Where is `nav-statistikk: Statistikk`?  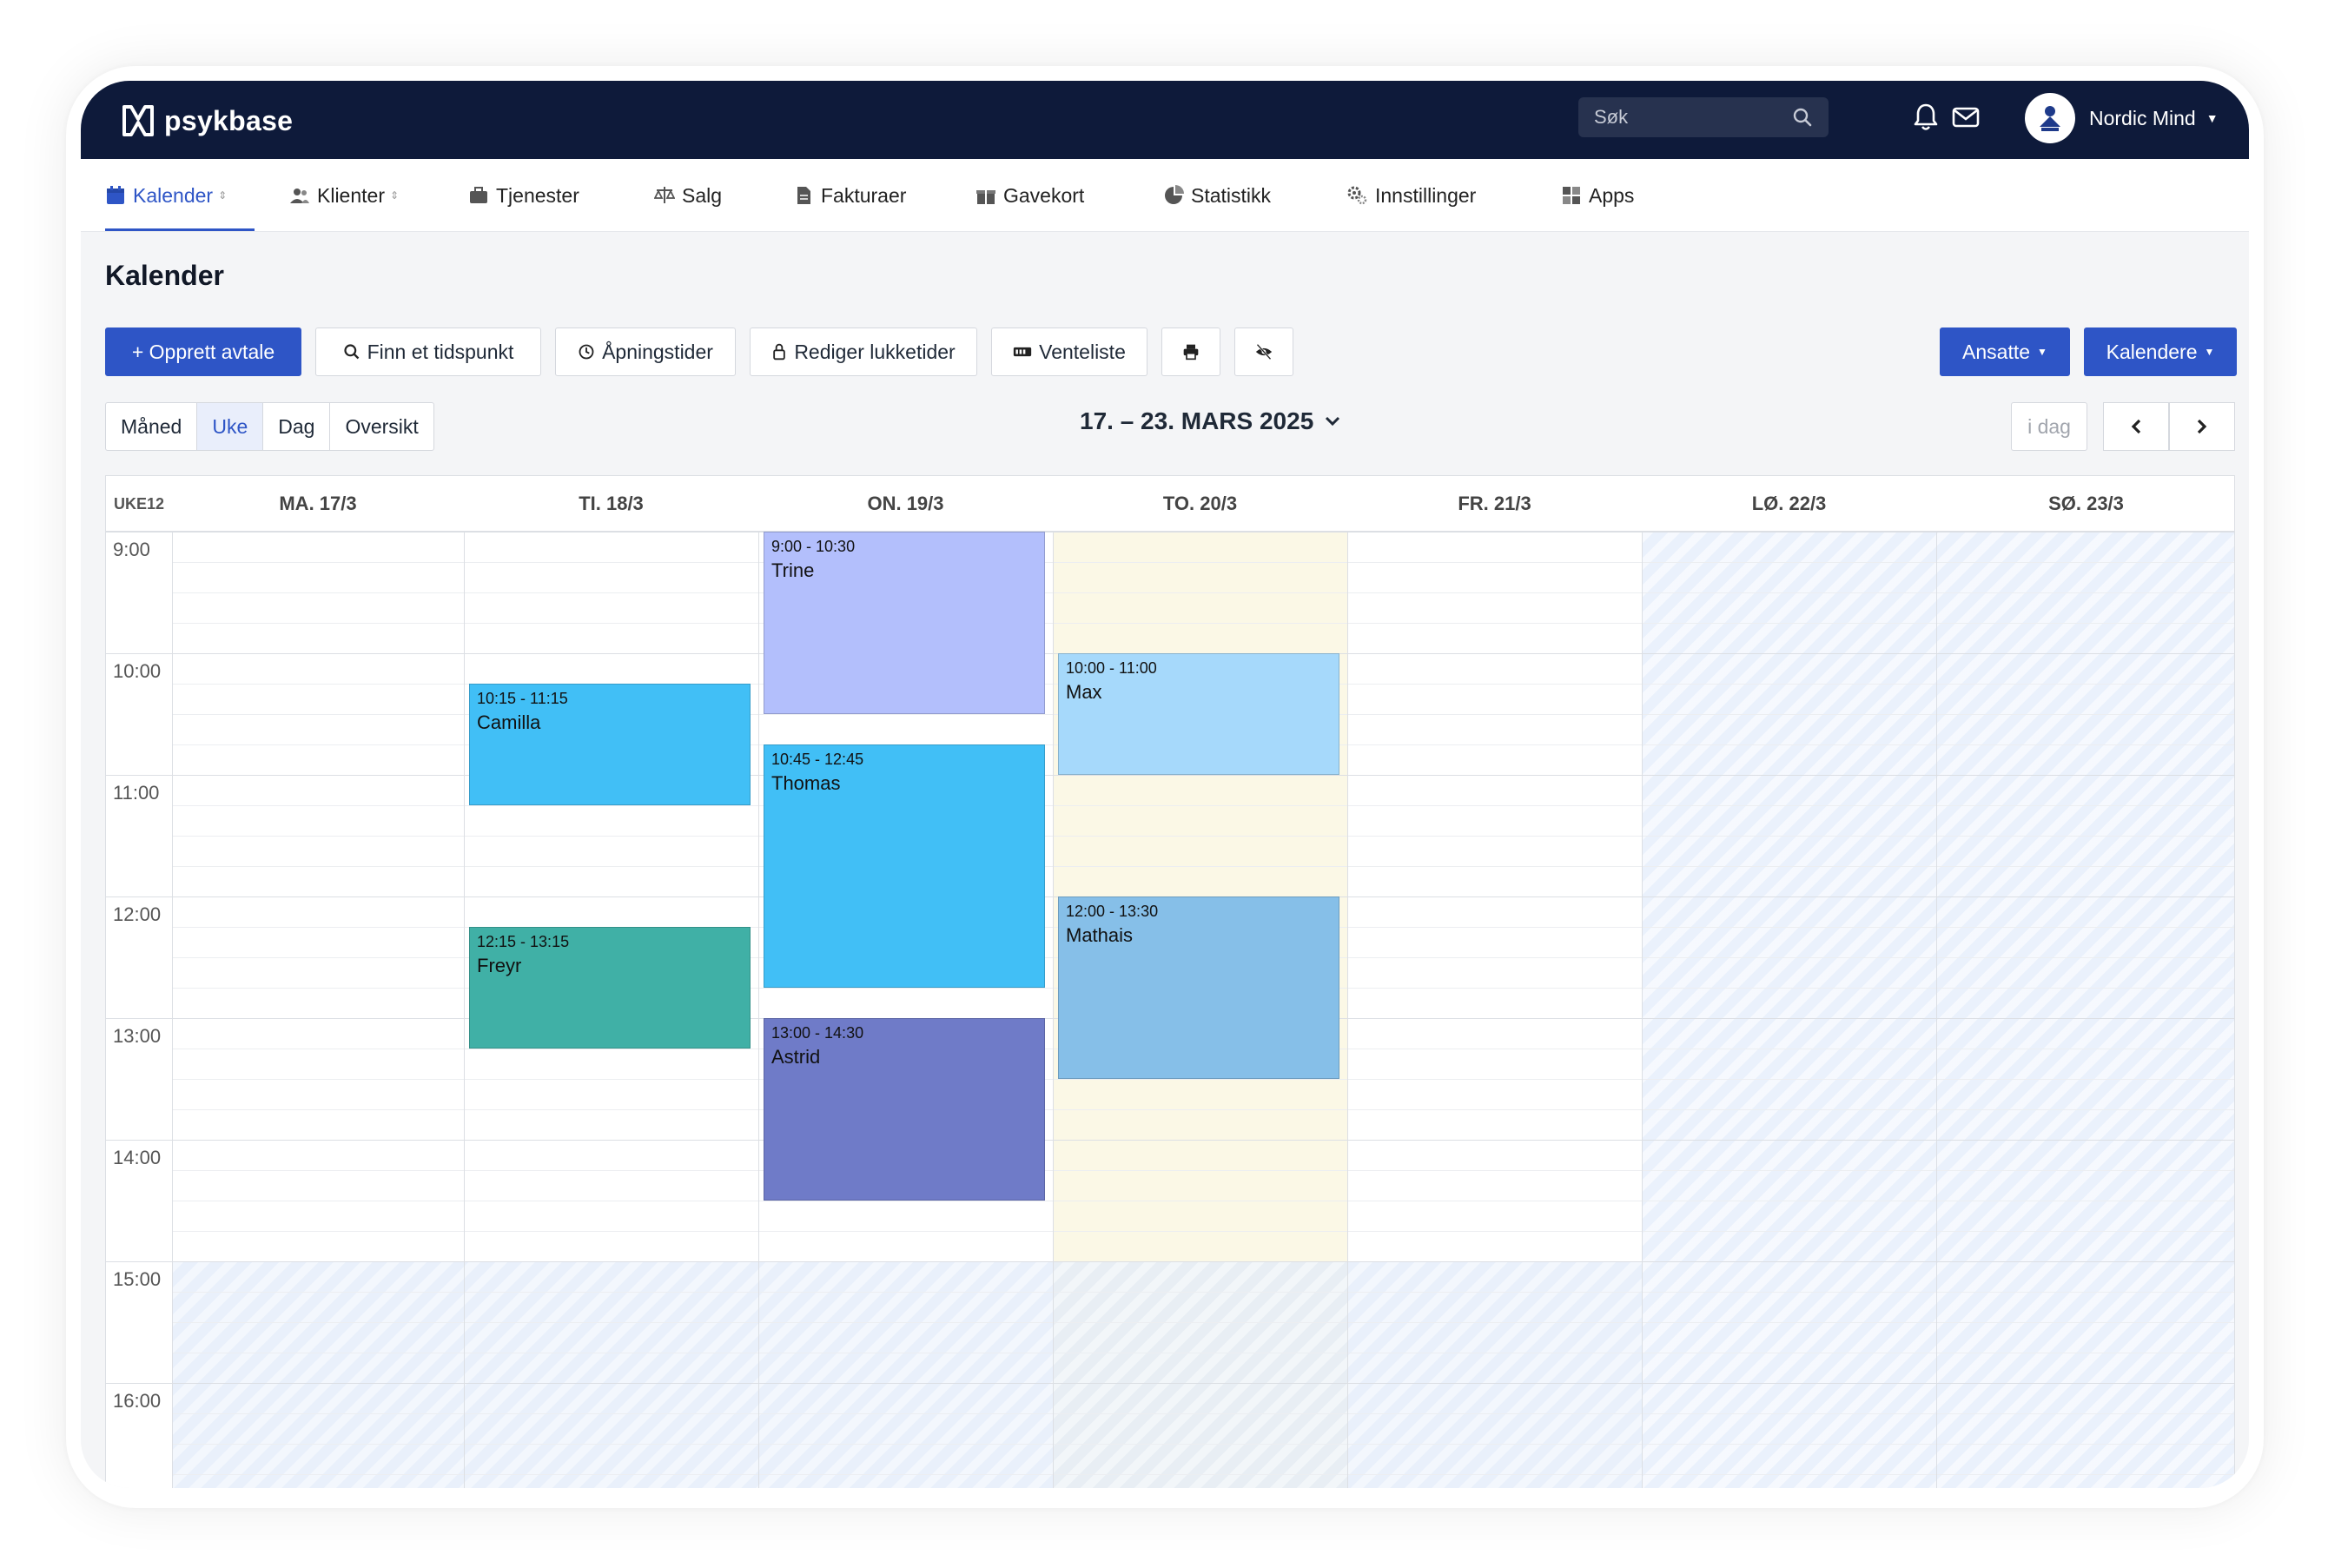
nav-statistikk: Statistikk is located at coordinates (1217, 195).